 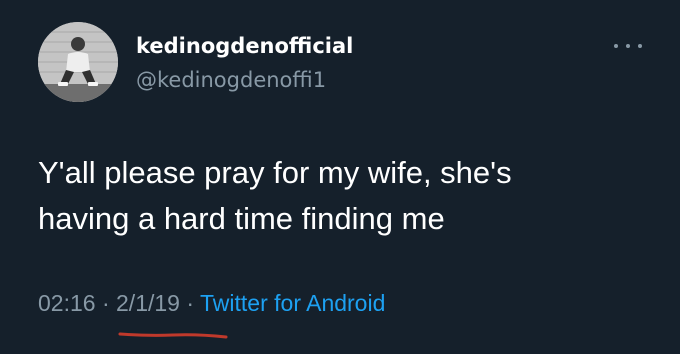 I want to click on avatar, so click(x=78, y=62).